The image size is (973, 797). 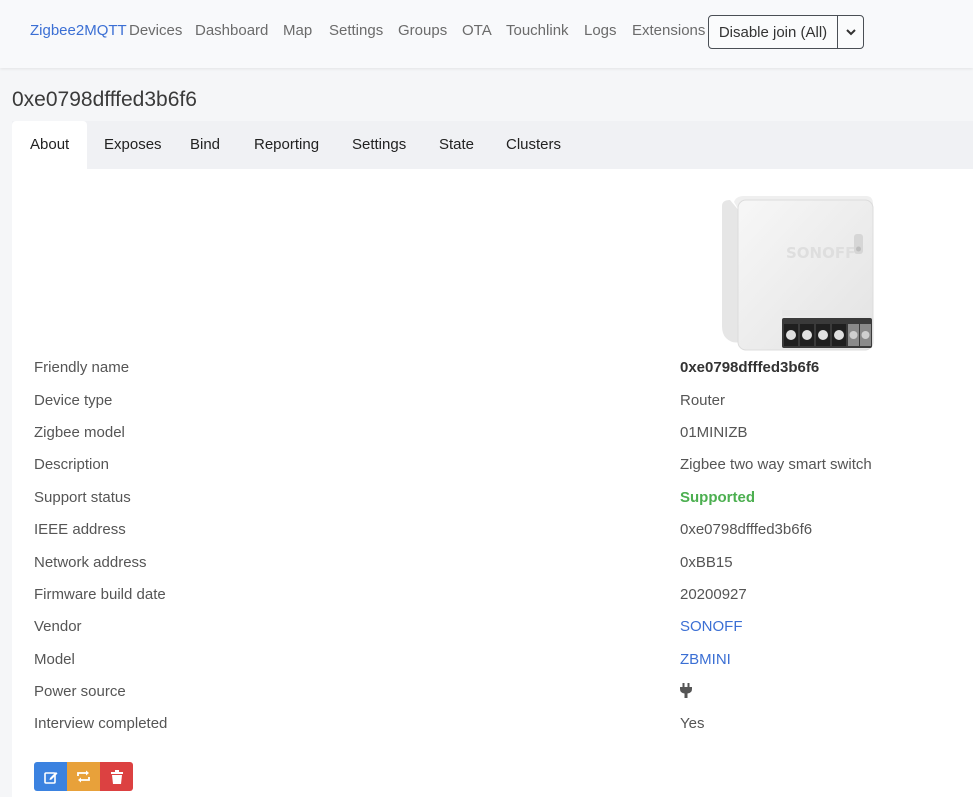 What do you see at coordinates (58, 626) in the screenshot?
I see `label-vendor: Vendor` at bounding box center [58, 626].